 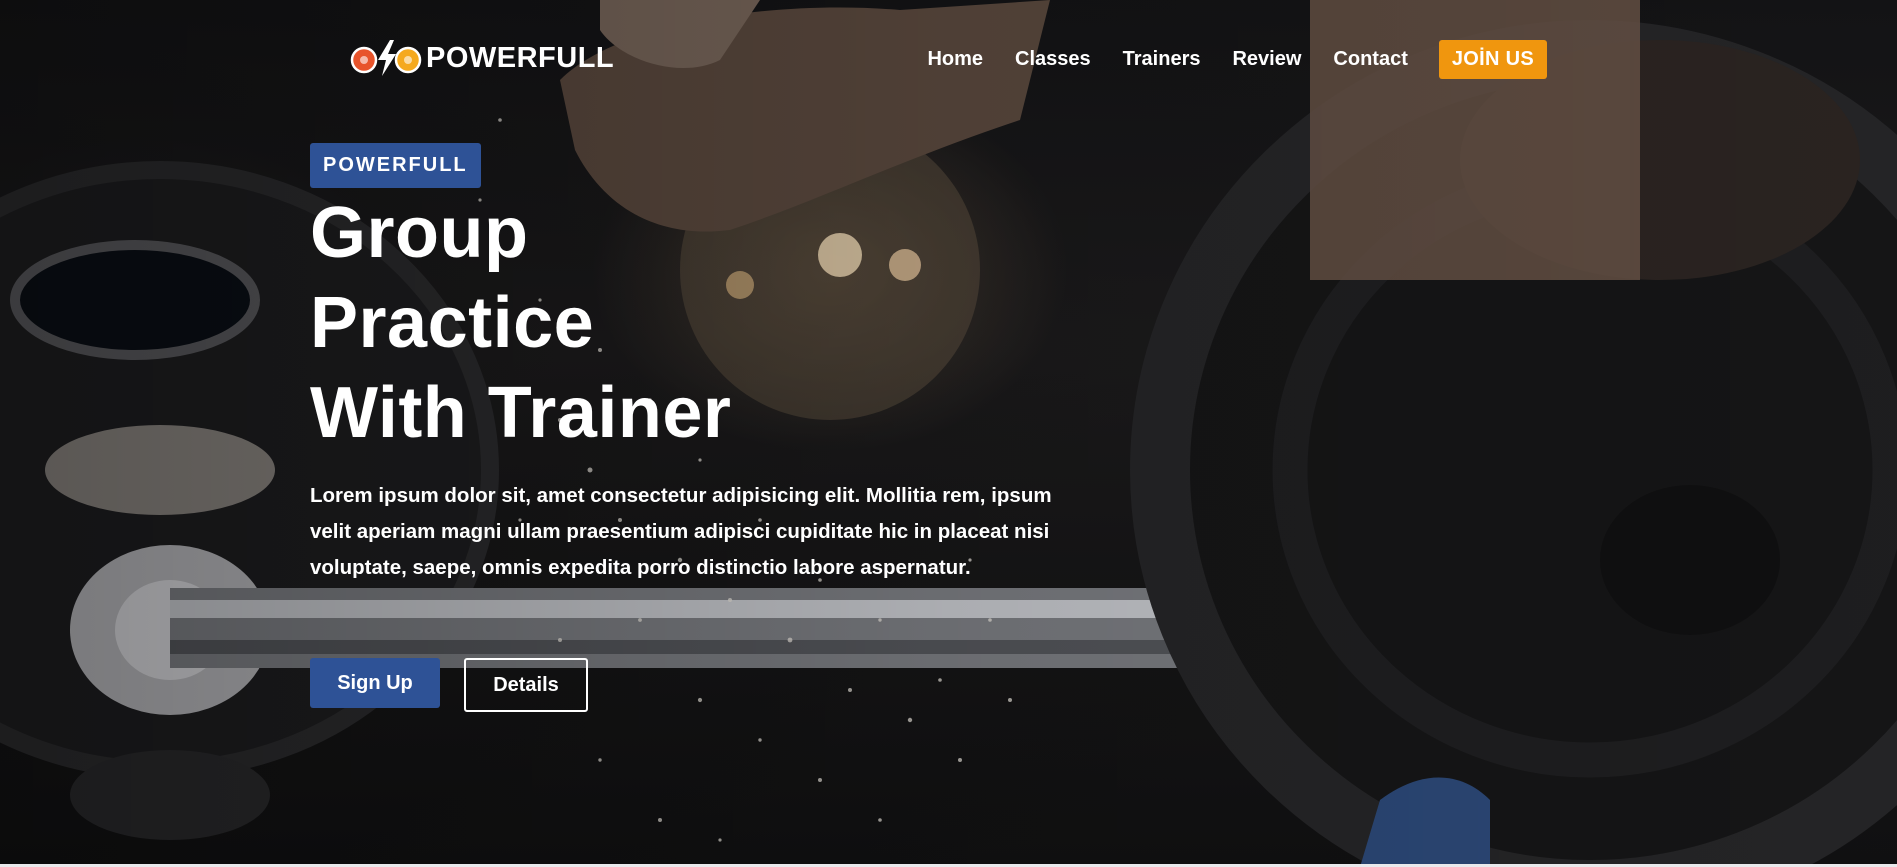 I want to click on join-us-button: JOİN US, so click(x=1492, y=59).